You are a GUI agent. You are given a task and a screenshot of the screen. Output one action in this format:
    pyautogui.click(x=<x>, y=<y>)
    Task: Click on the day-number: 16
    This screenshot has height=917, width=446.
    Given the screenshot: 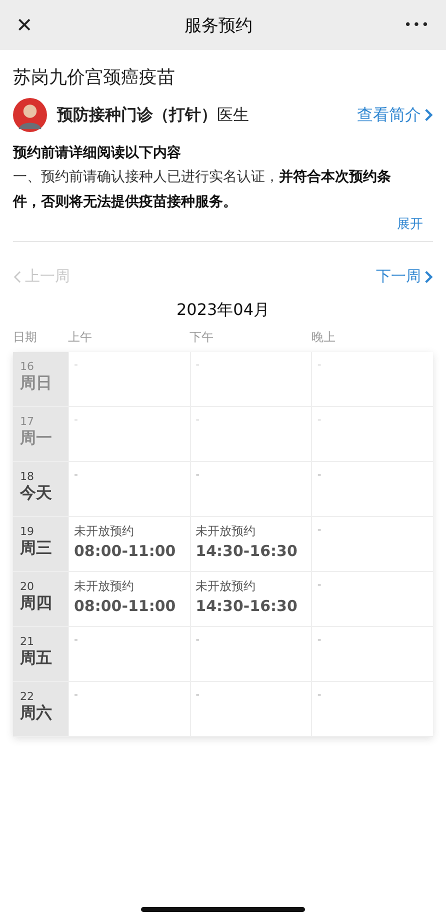 What is the action you would take?
    pyautogui.click(x=27, y=367)
    